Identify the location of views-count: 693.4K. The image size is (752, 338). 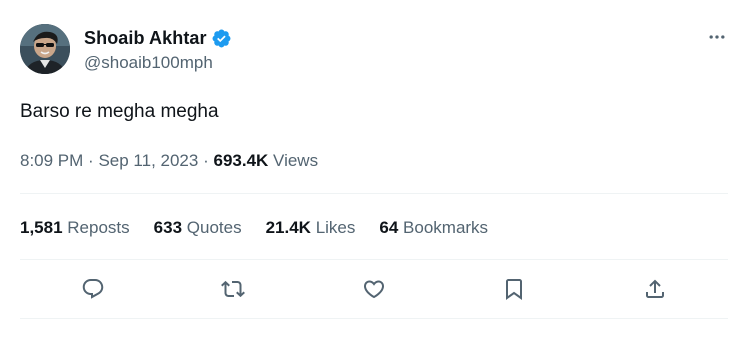
(240, 160).